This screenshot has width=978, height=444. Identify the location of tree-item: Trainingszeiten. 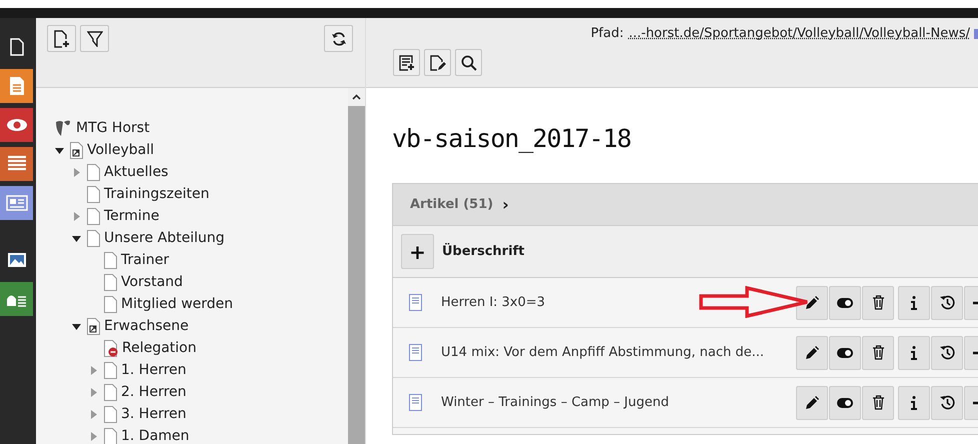
(157, 194).